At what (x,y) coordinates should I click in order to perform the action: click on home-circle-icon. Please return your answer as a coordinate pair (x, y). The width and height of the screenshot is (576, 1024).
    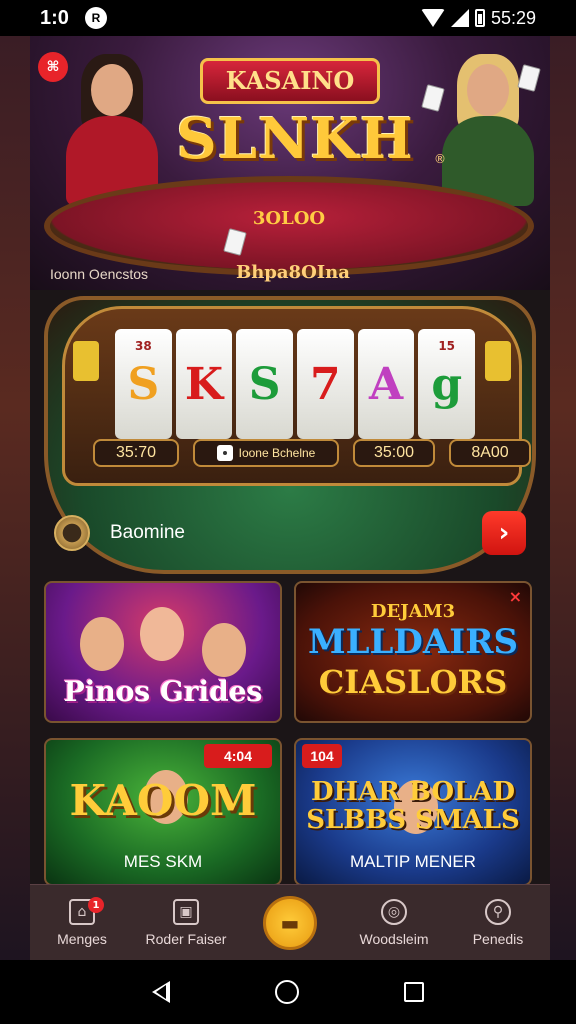
    Looking at the image, I should click on (286, 992).